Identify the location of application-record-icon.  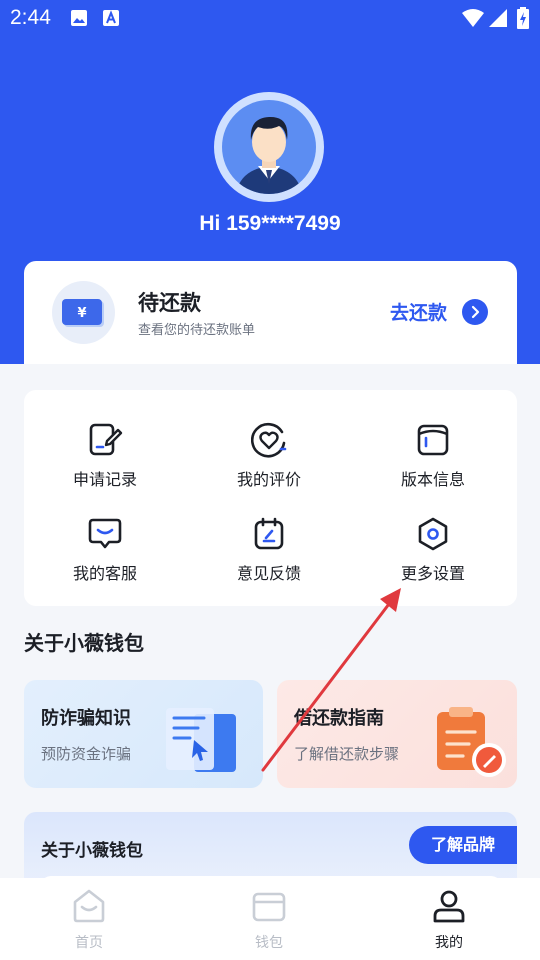
(106, 439).